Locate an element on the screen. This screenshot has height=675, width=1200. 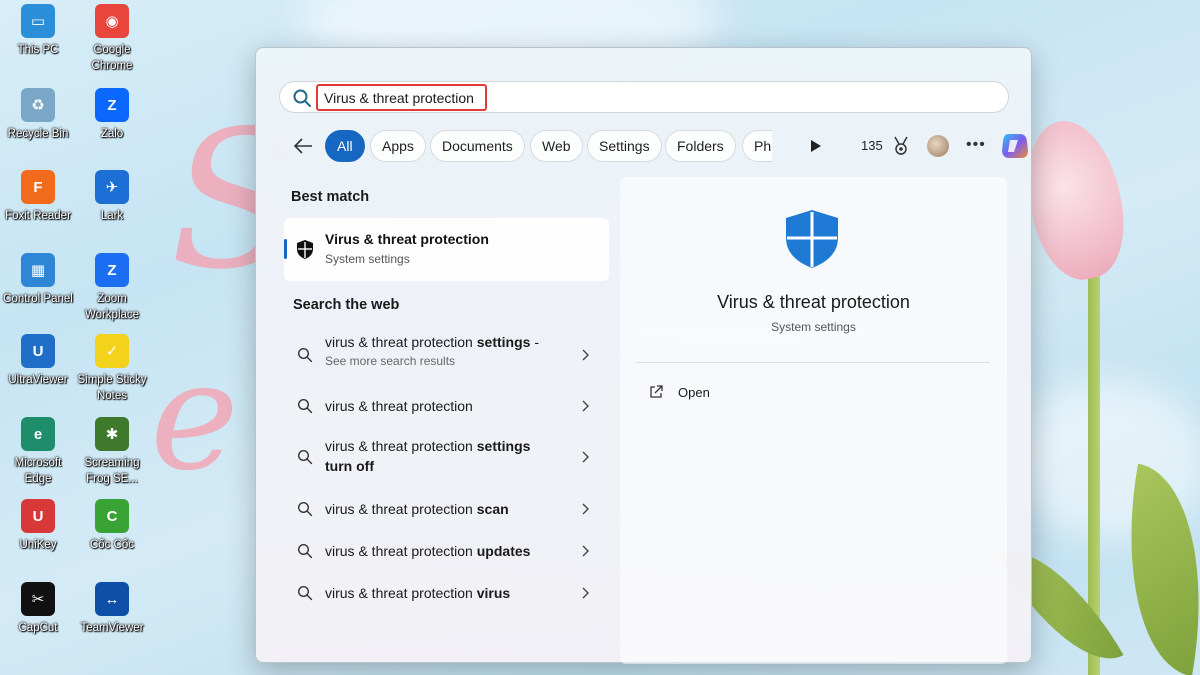
desktop-icon-label: This PC is located at coordinates (38, 50).